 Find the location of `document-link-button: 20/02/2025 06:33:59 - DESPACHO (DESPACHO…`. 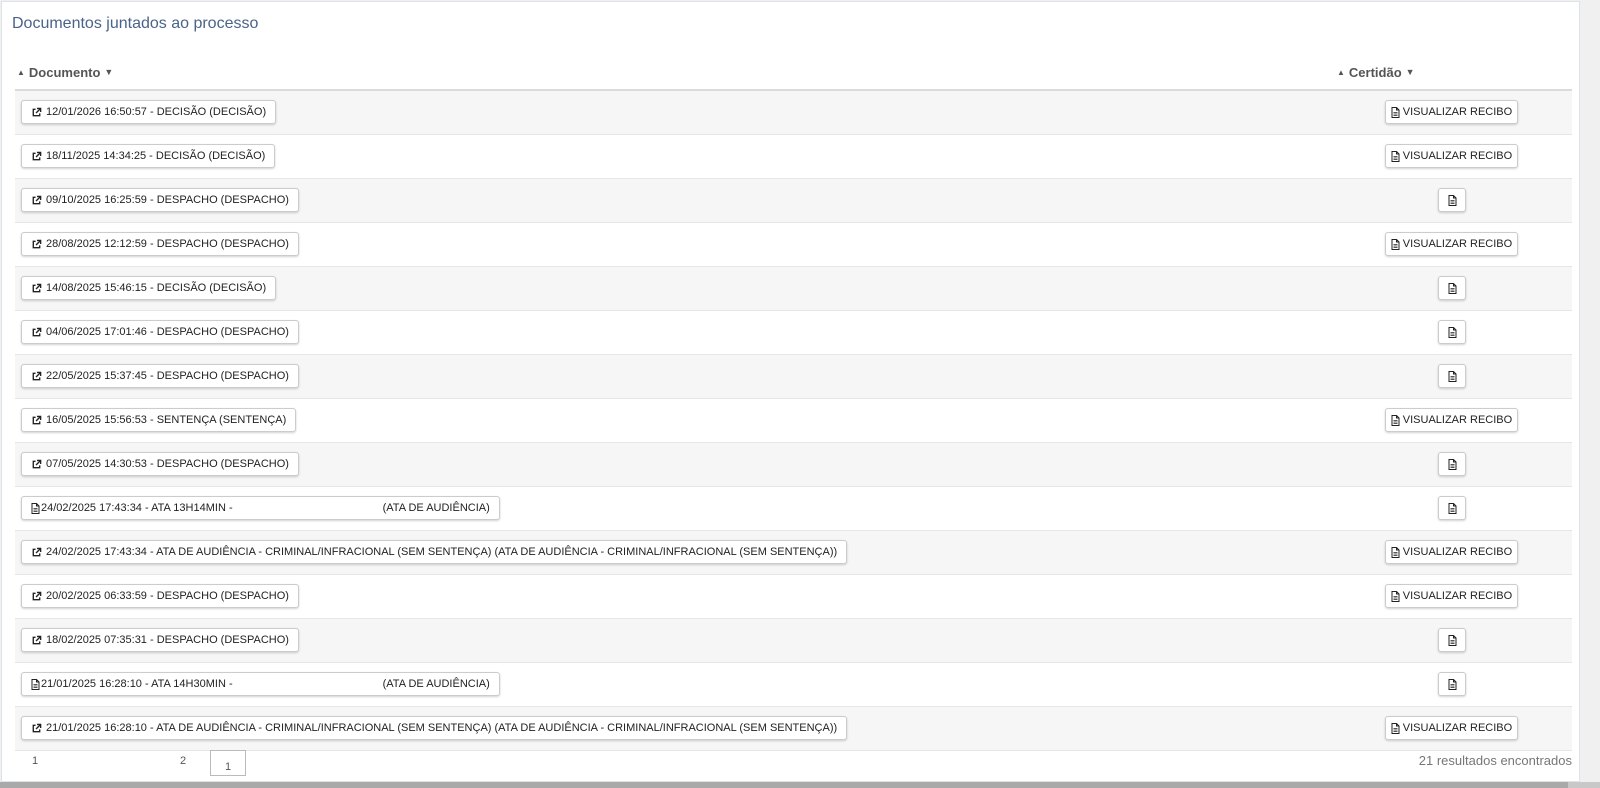

document-link-button: 20/02/2025 06:33:59 - DESPACHO (DESPACHO… is located at coordinates (160, 596).